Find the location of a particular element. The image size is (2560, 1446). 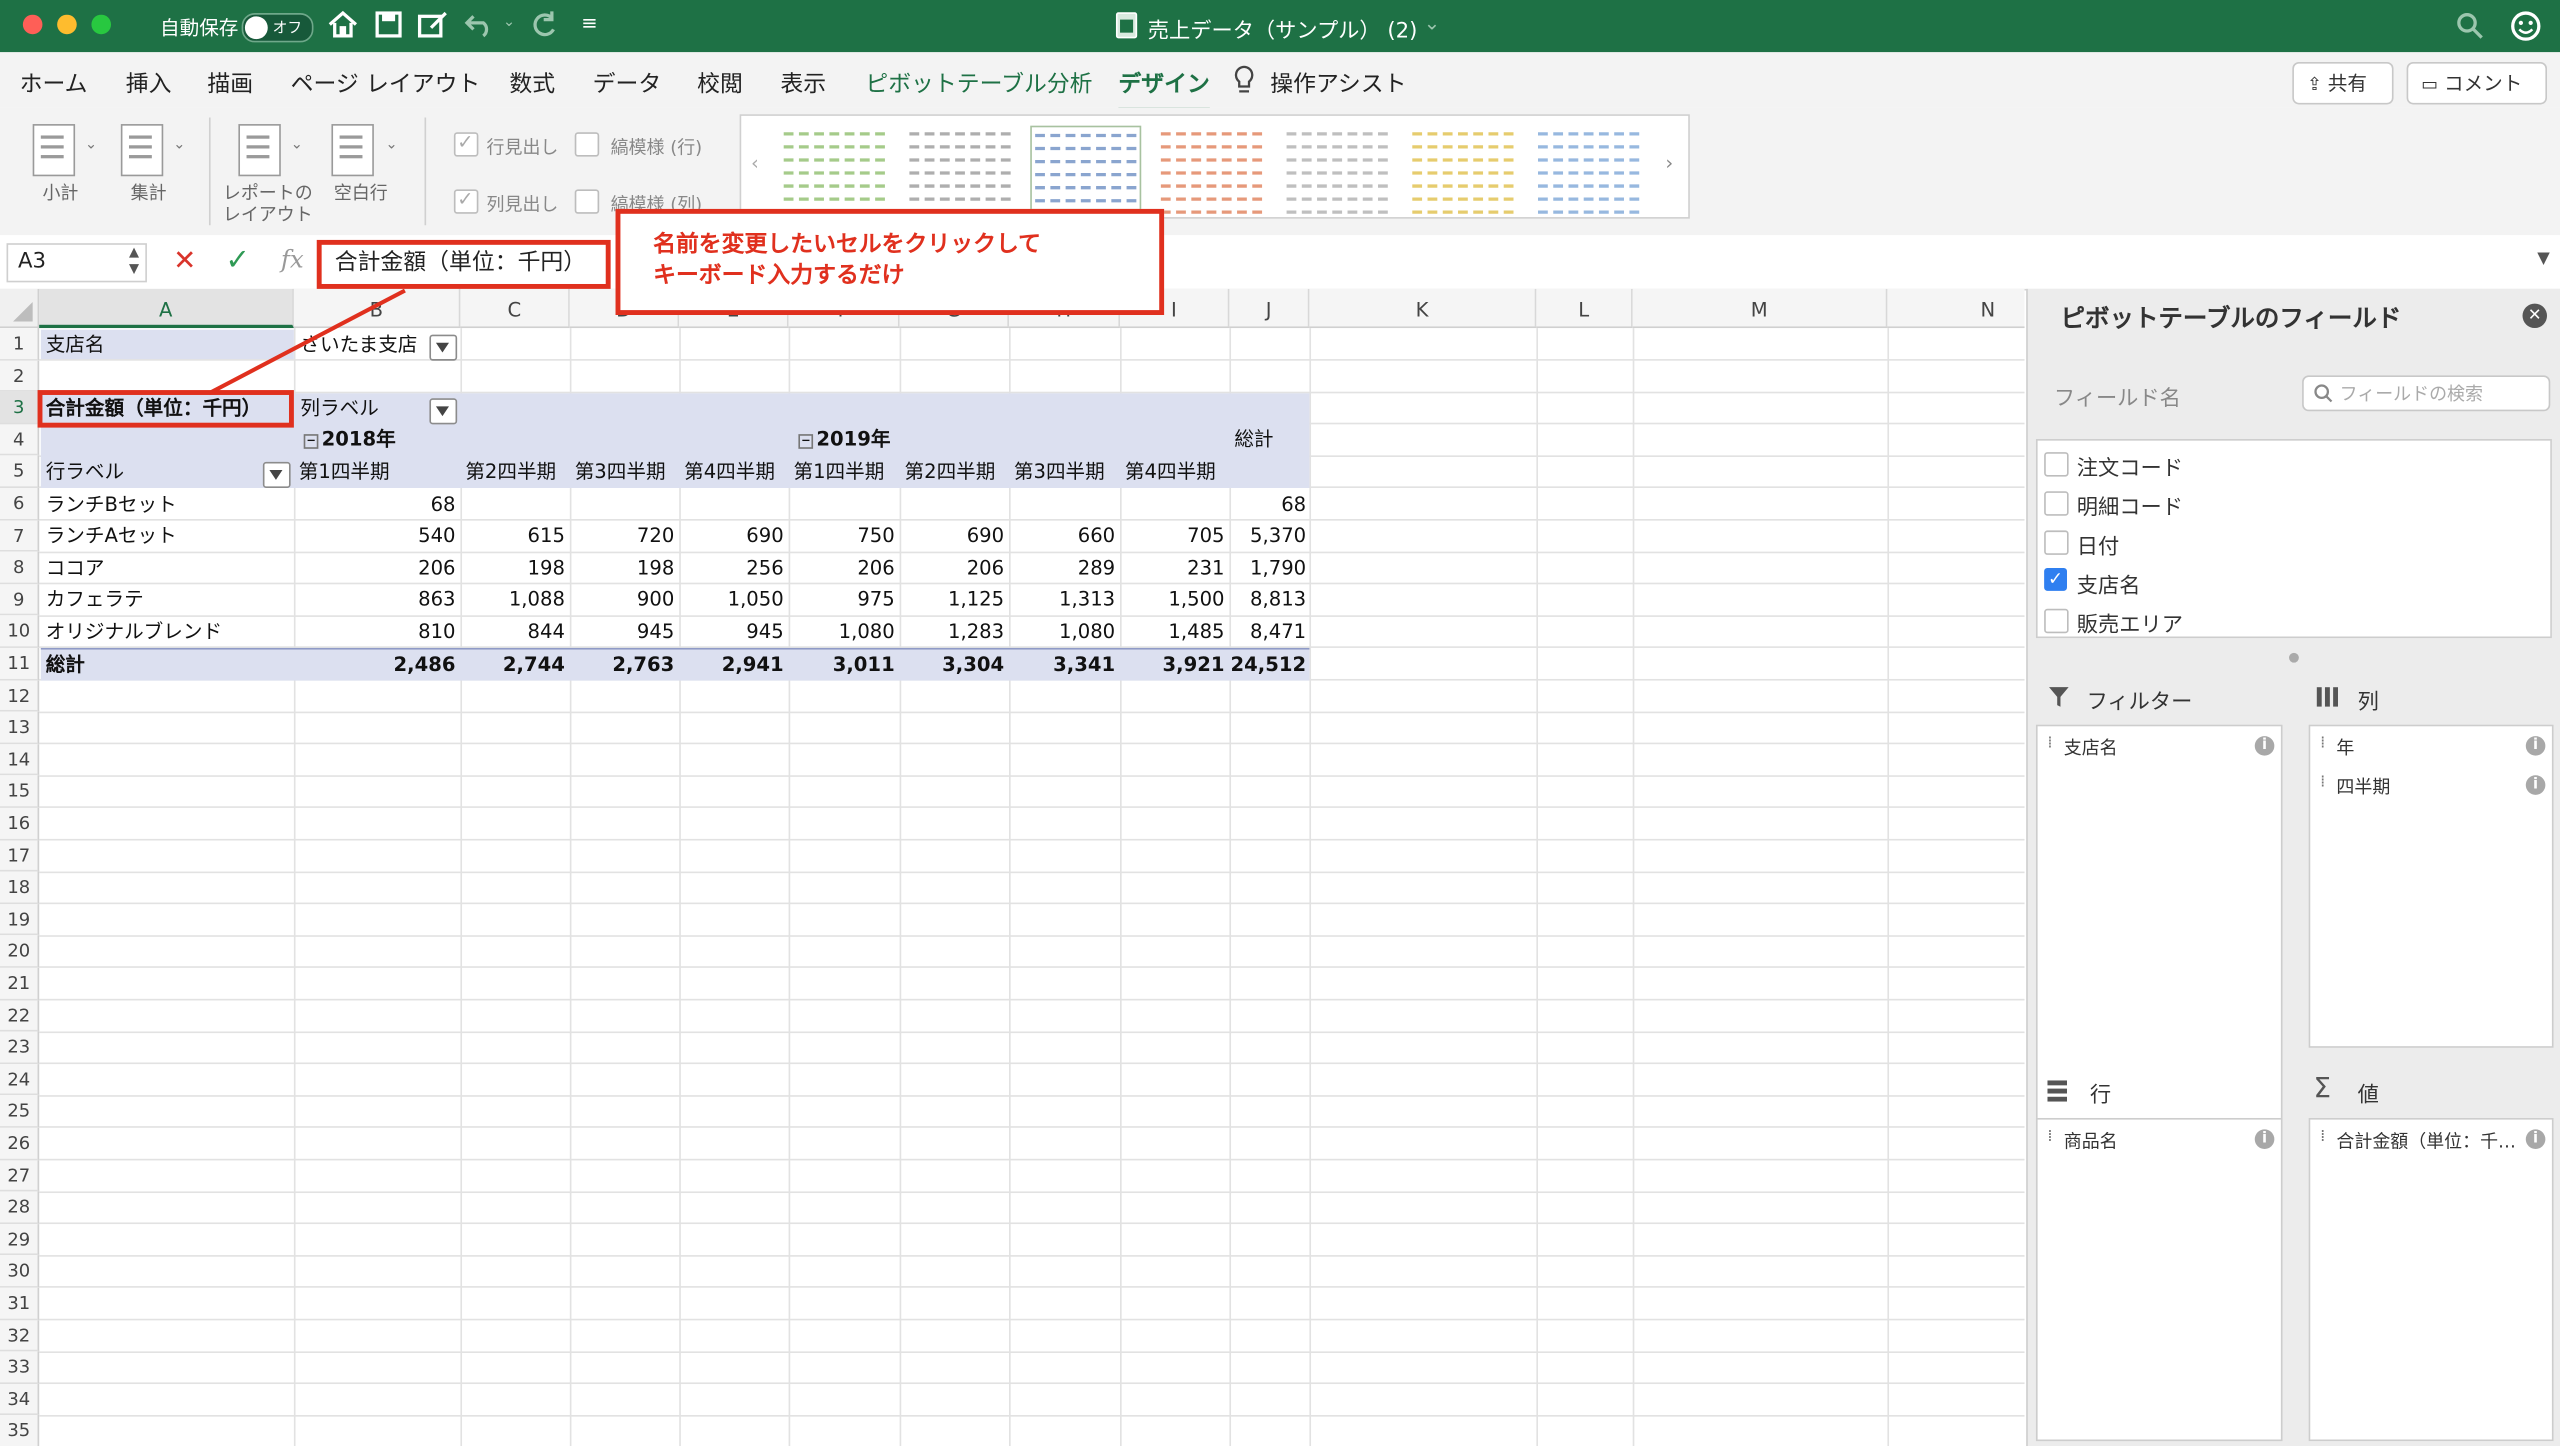

field-search-placeholder: フィールドの検索 is located at coordinates (2411, 394).